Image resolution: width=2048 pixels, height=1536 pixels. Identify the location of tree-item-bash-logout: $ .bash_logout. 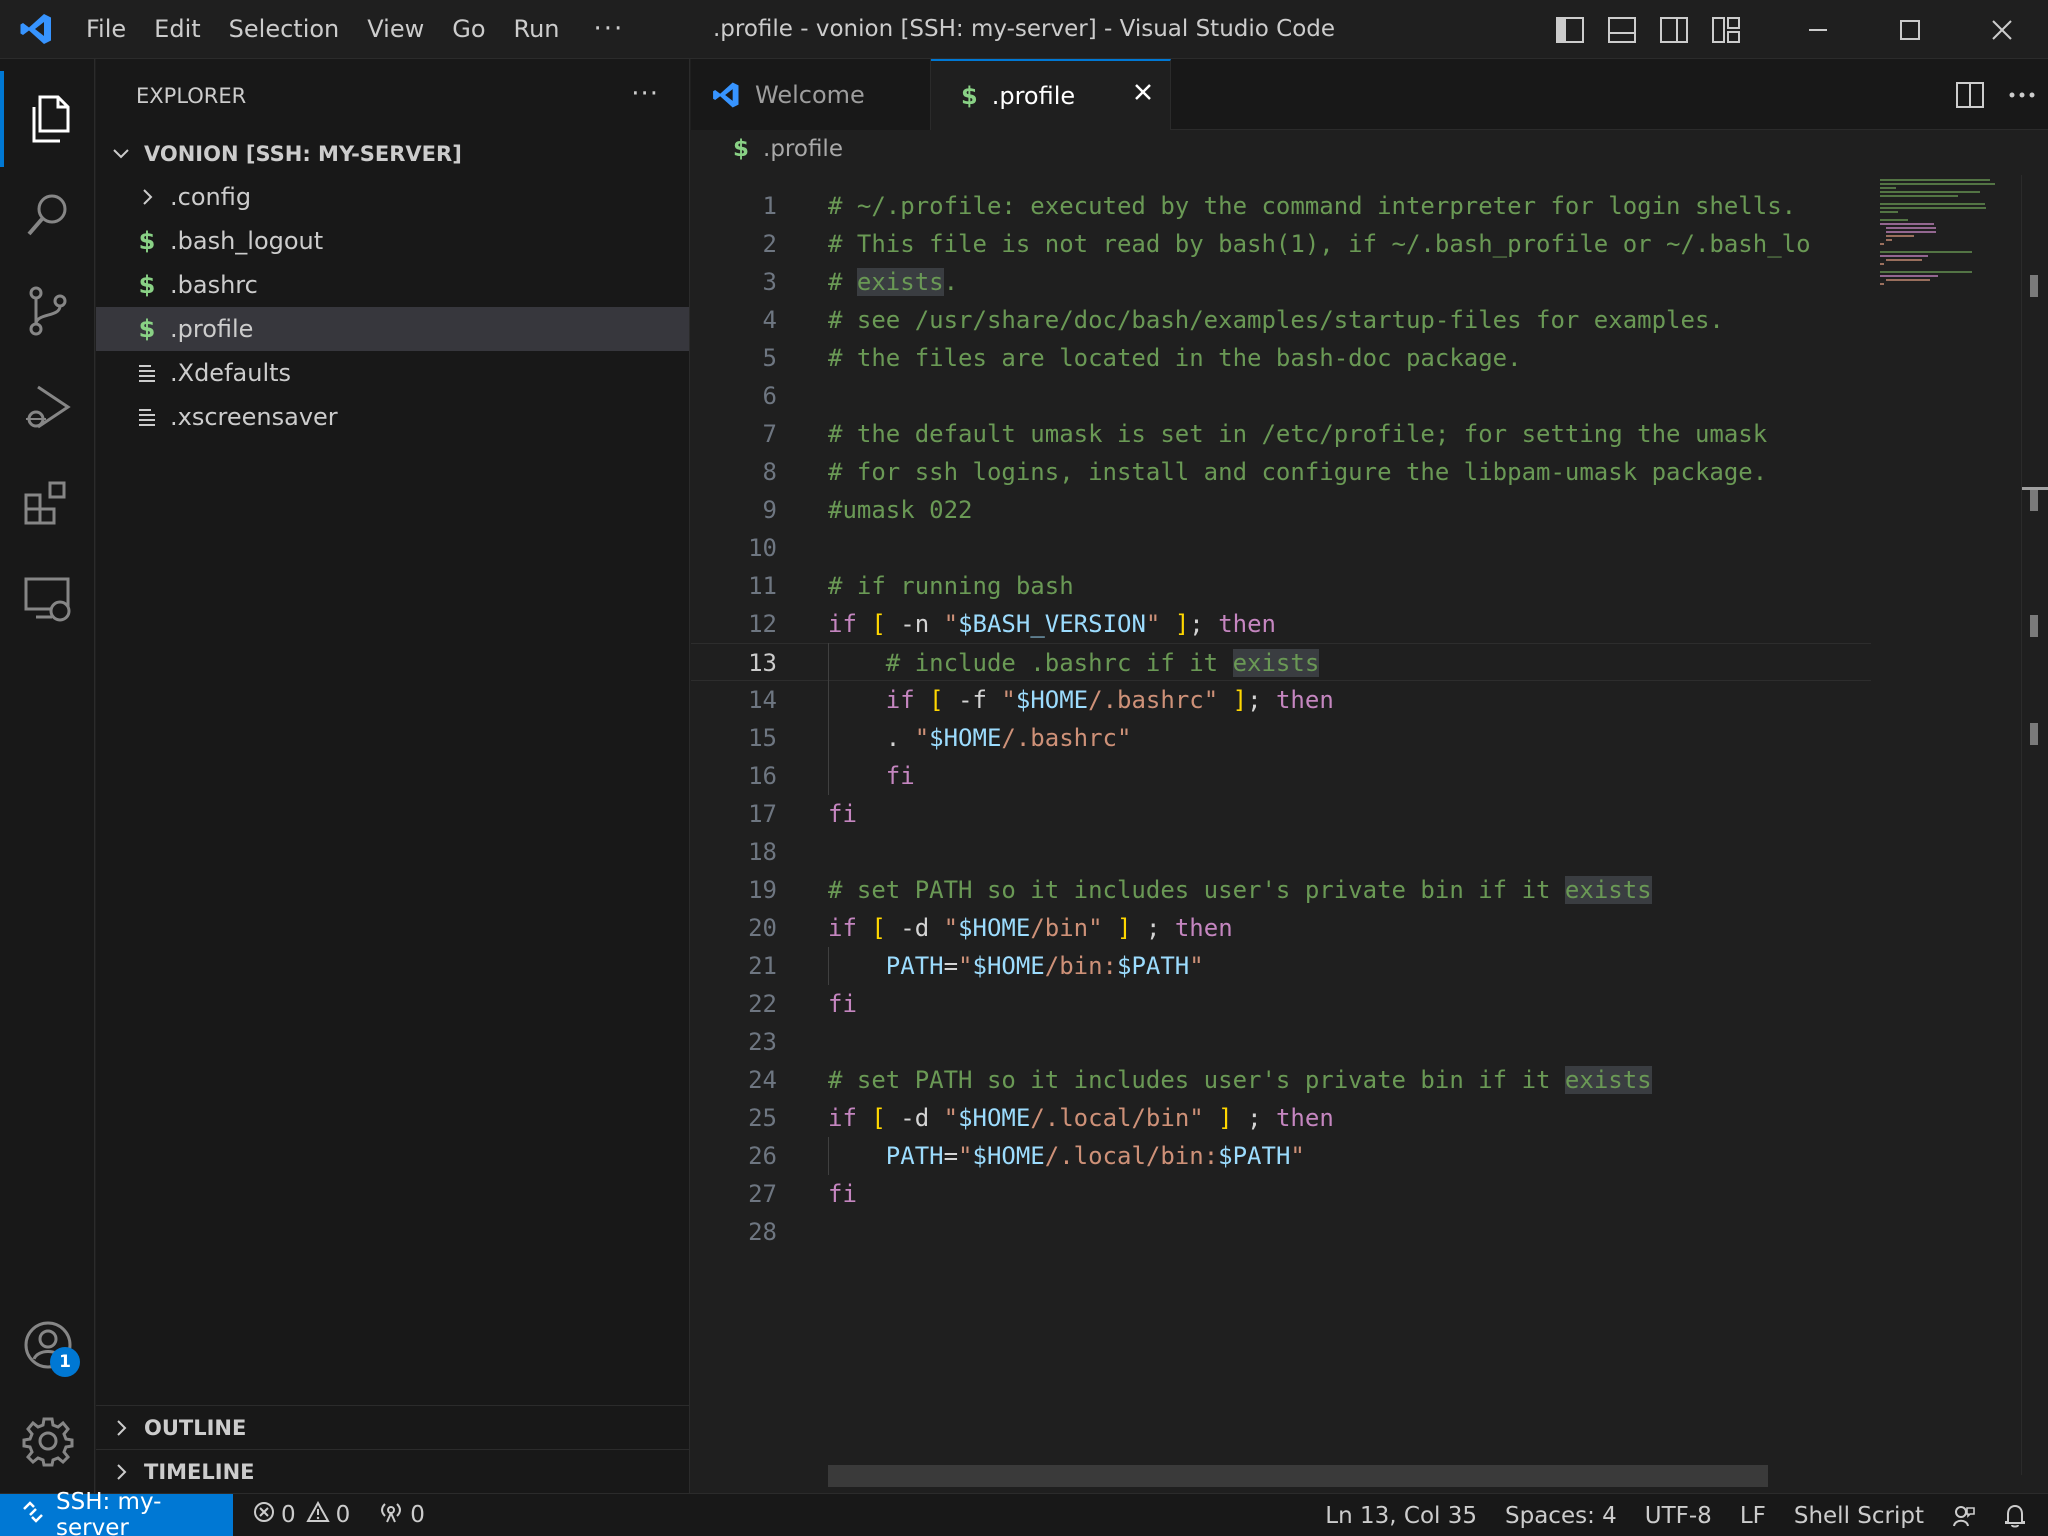
(392, 241).